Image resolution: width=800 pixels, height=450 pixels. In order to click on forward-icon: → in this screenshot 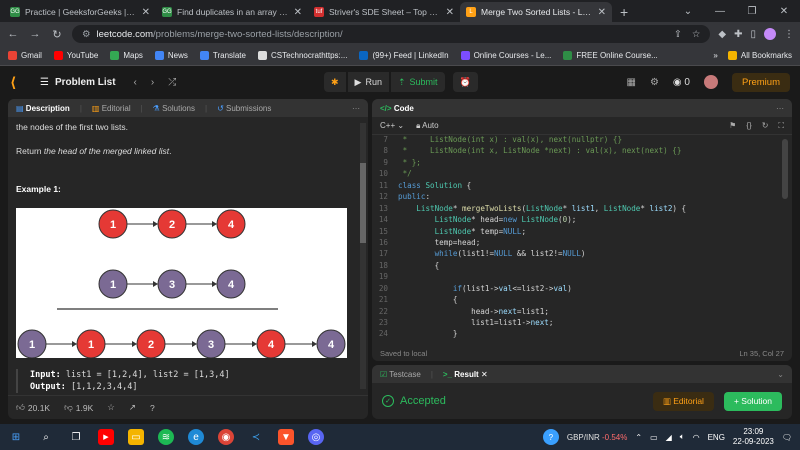, I will do `click(35, 34)`.